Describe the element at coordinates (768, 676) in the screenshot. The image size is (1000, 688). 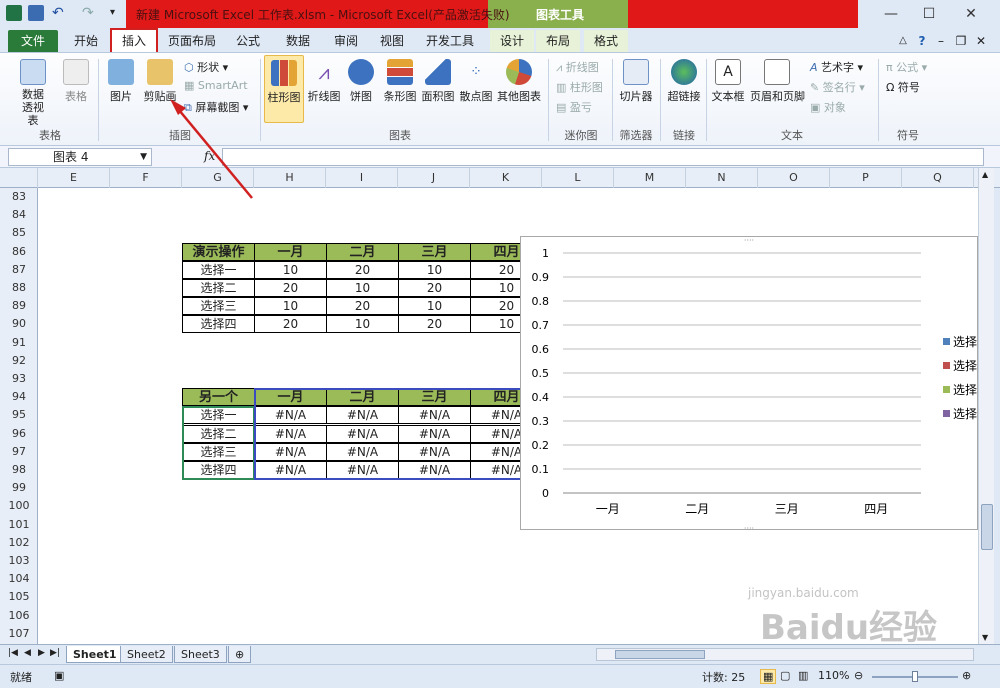
I see `normal-view-icon: ▦` at that location.